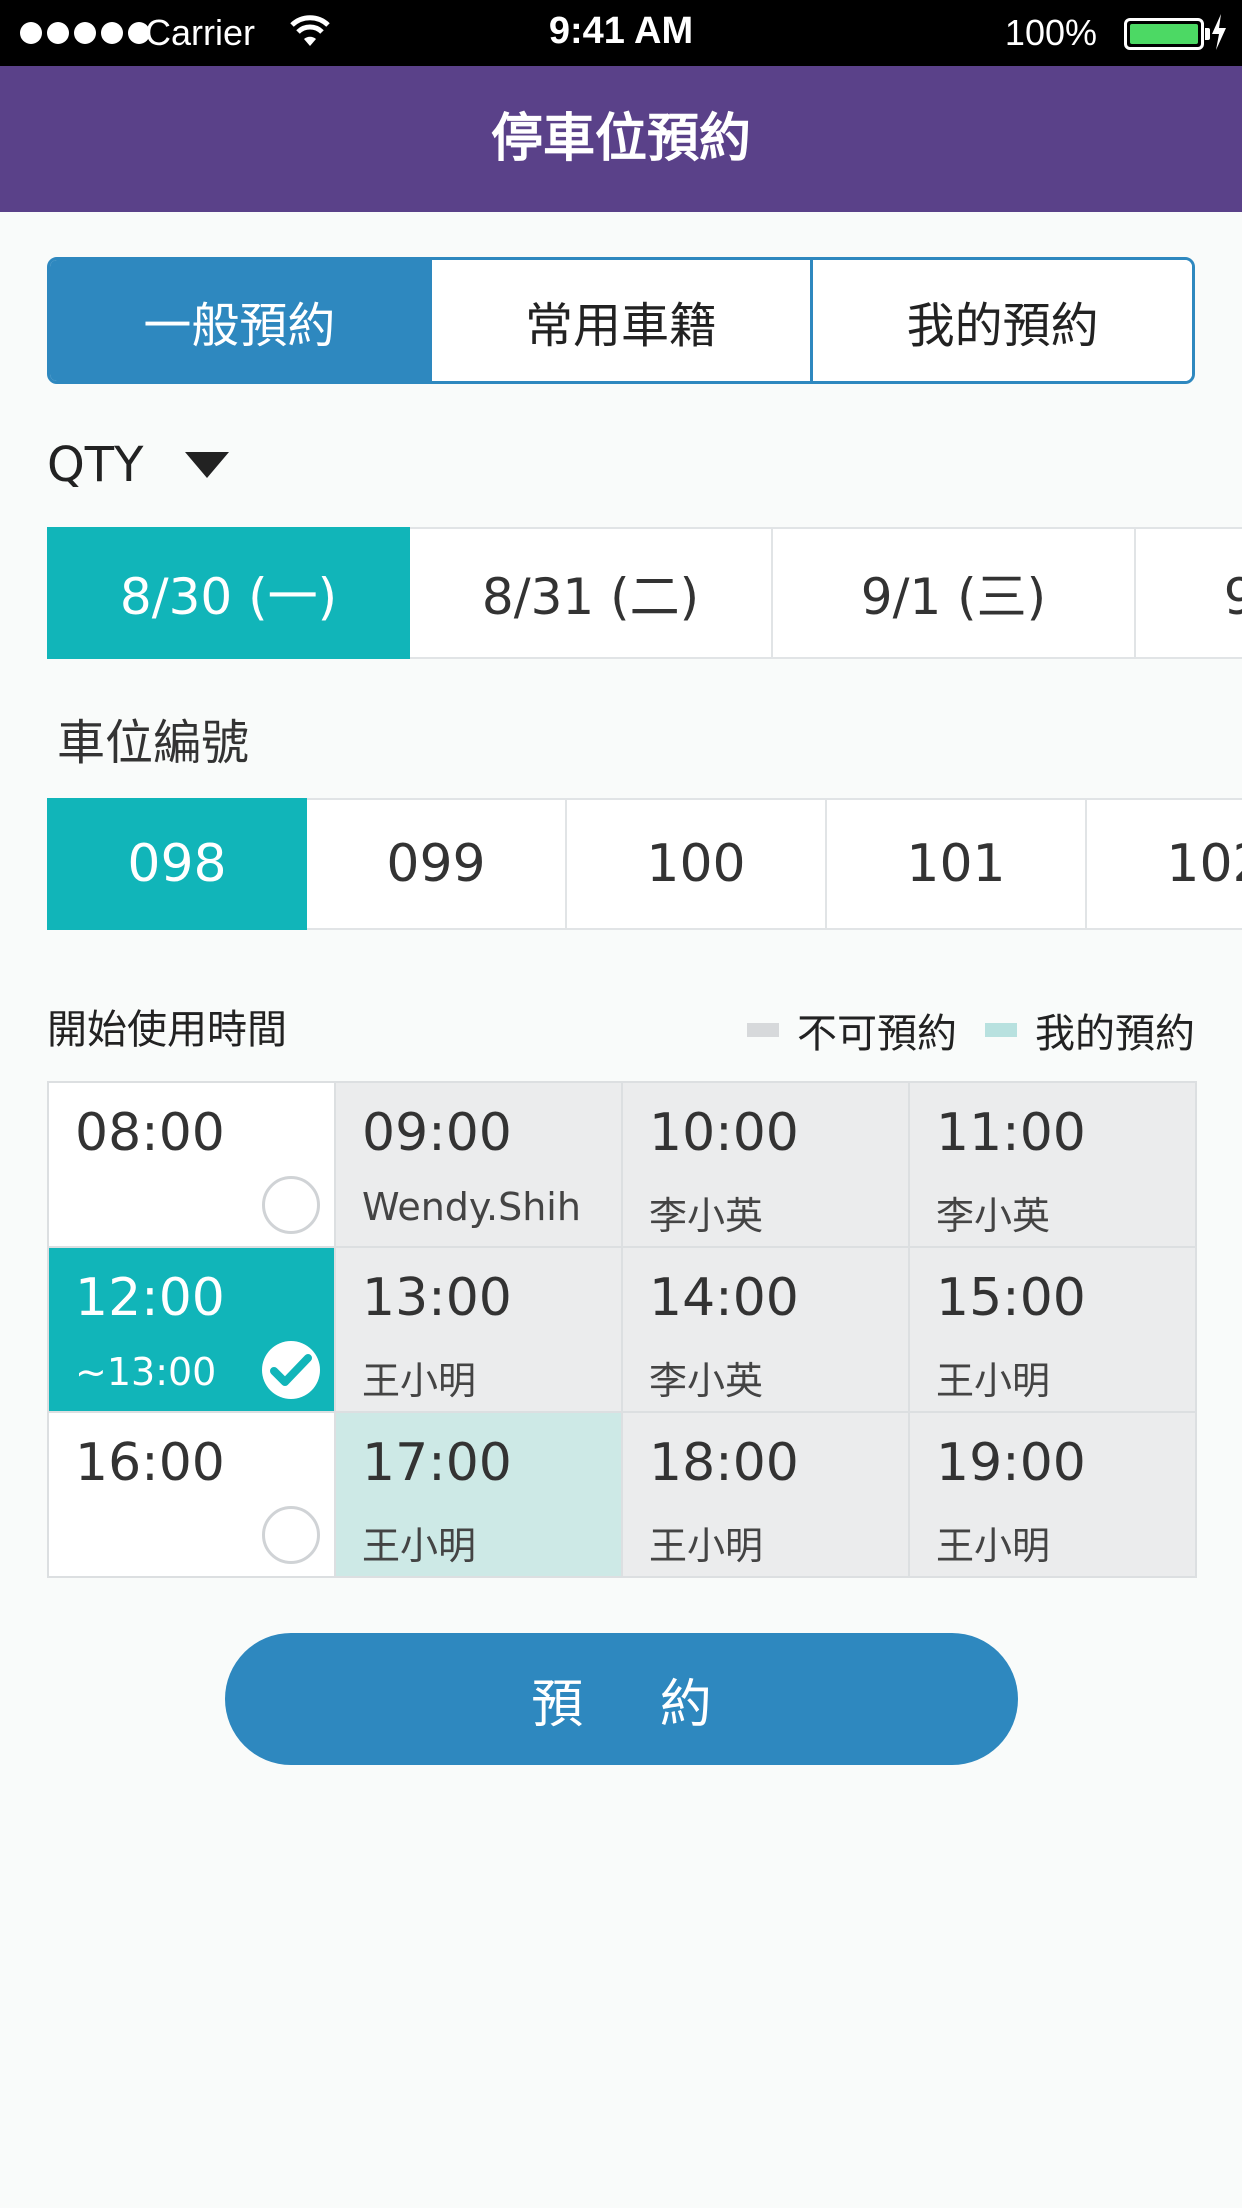 This screenshot has height=2208, width=1242. Describe the element at coordinates (1164, 864) in the screenshot. I see `spot-option: 102` at that location.